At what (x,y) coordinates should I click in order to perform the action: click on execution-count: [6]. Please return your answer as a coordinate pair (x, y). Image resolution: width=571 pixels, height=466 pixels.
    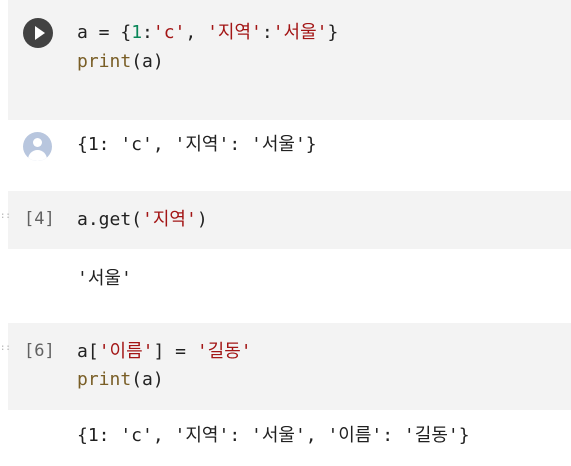
    Looking at the image, I should click on (39, 351).